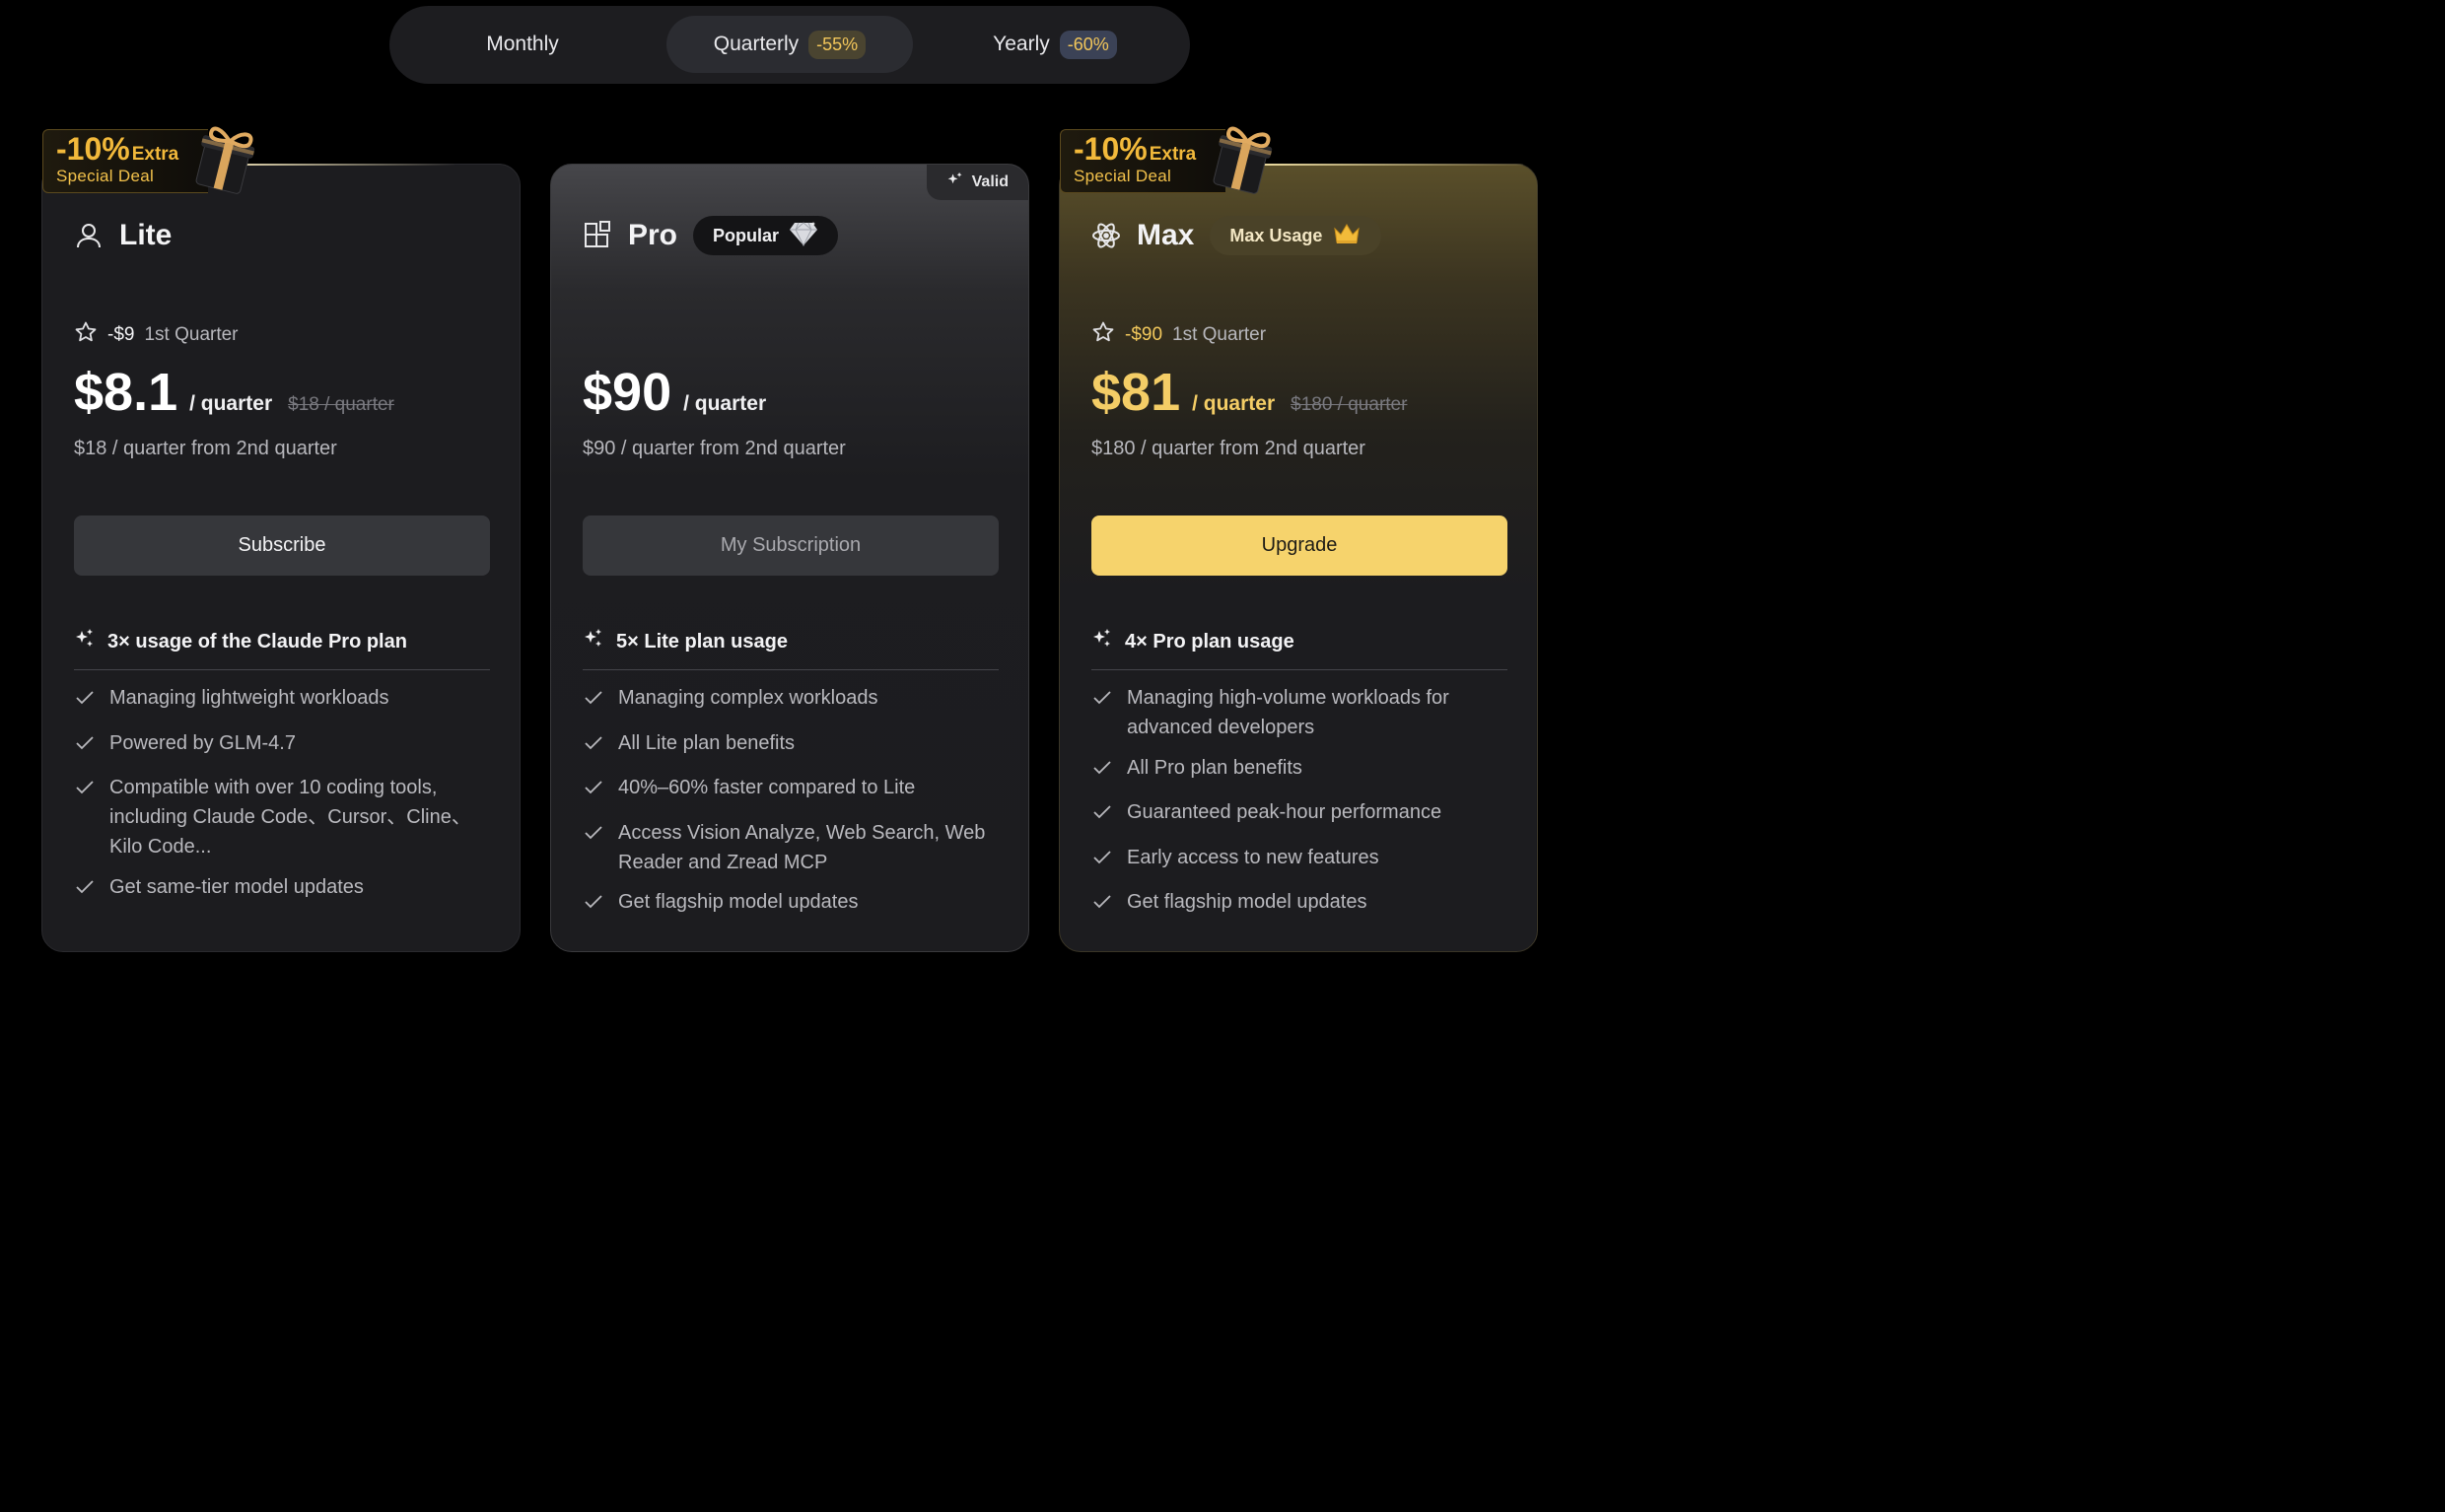  Describe the element at coordinates (89, 235) in the screenshot. I see `user-icon` at that location.